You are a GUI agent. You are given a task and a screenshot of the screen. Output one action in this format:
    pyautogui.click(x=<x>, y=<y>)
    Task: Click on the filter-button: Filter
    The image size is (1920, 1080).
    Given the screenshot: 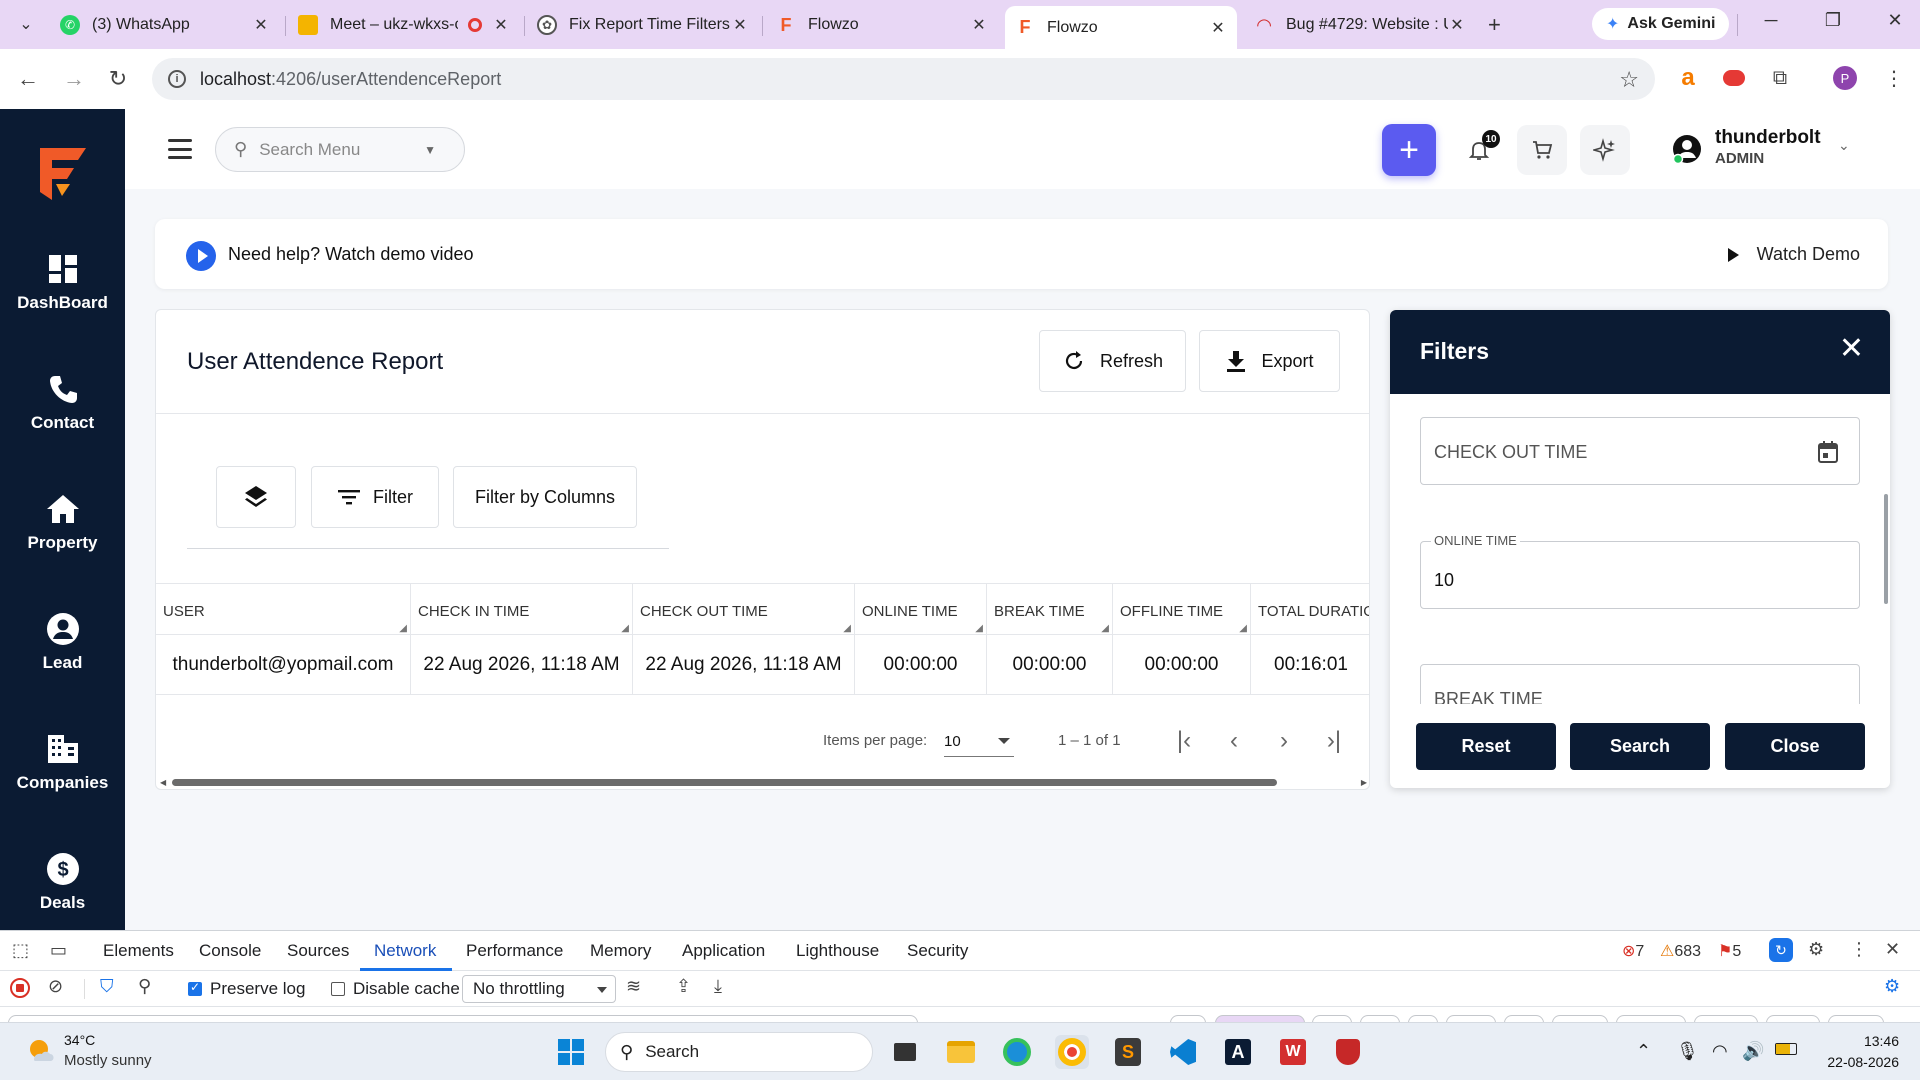 What is the action you would take?
    pyautogui.click(x=375, y=497)
    